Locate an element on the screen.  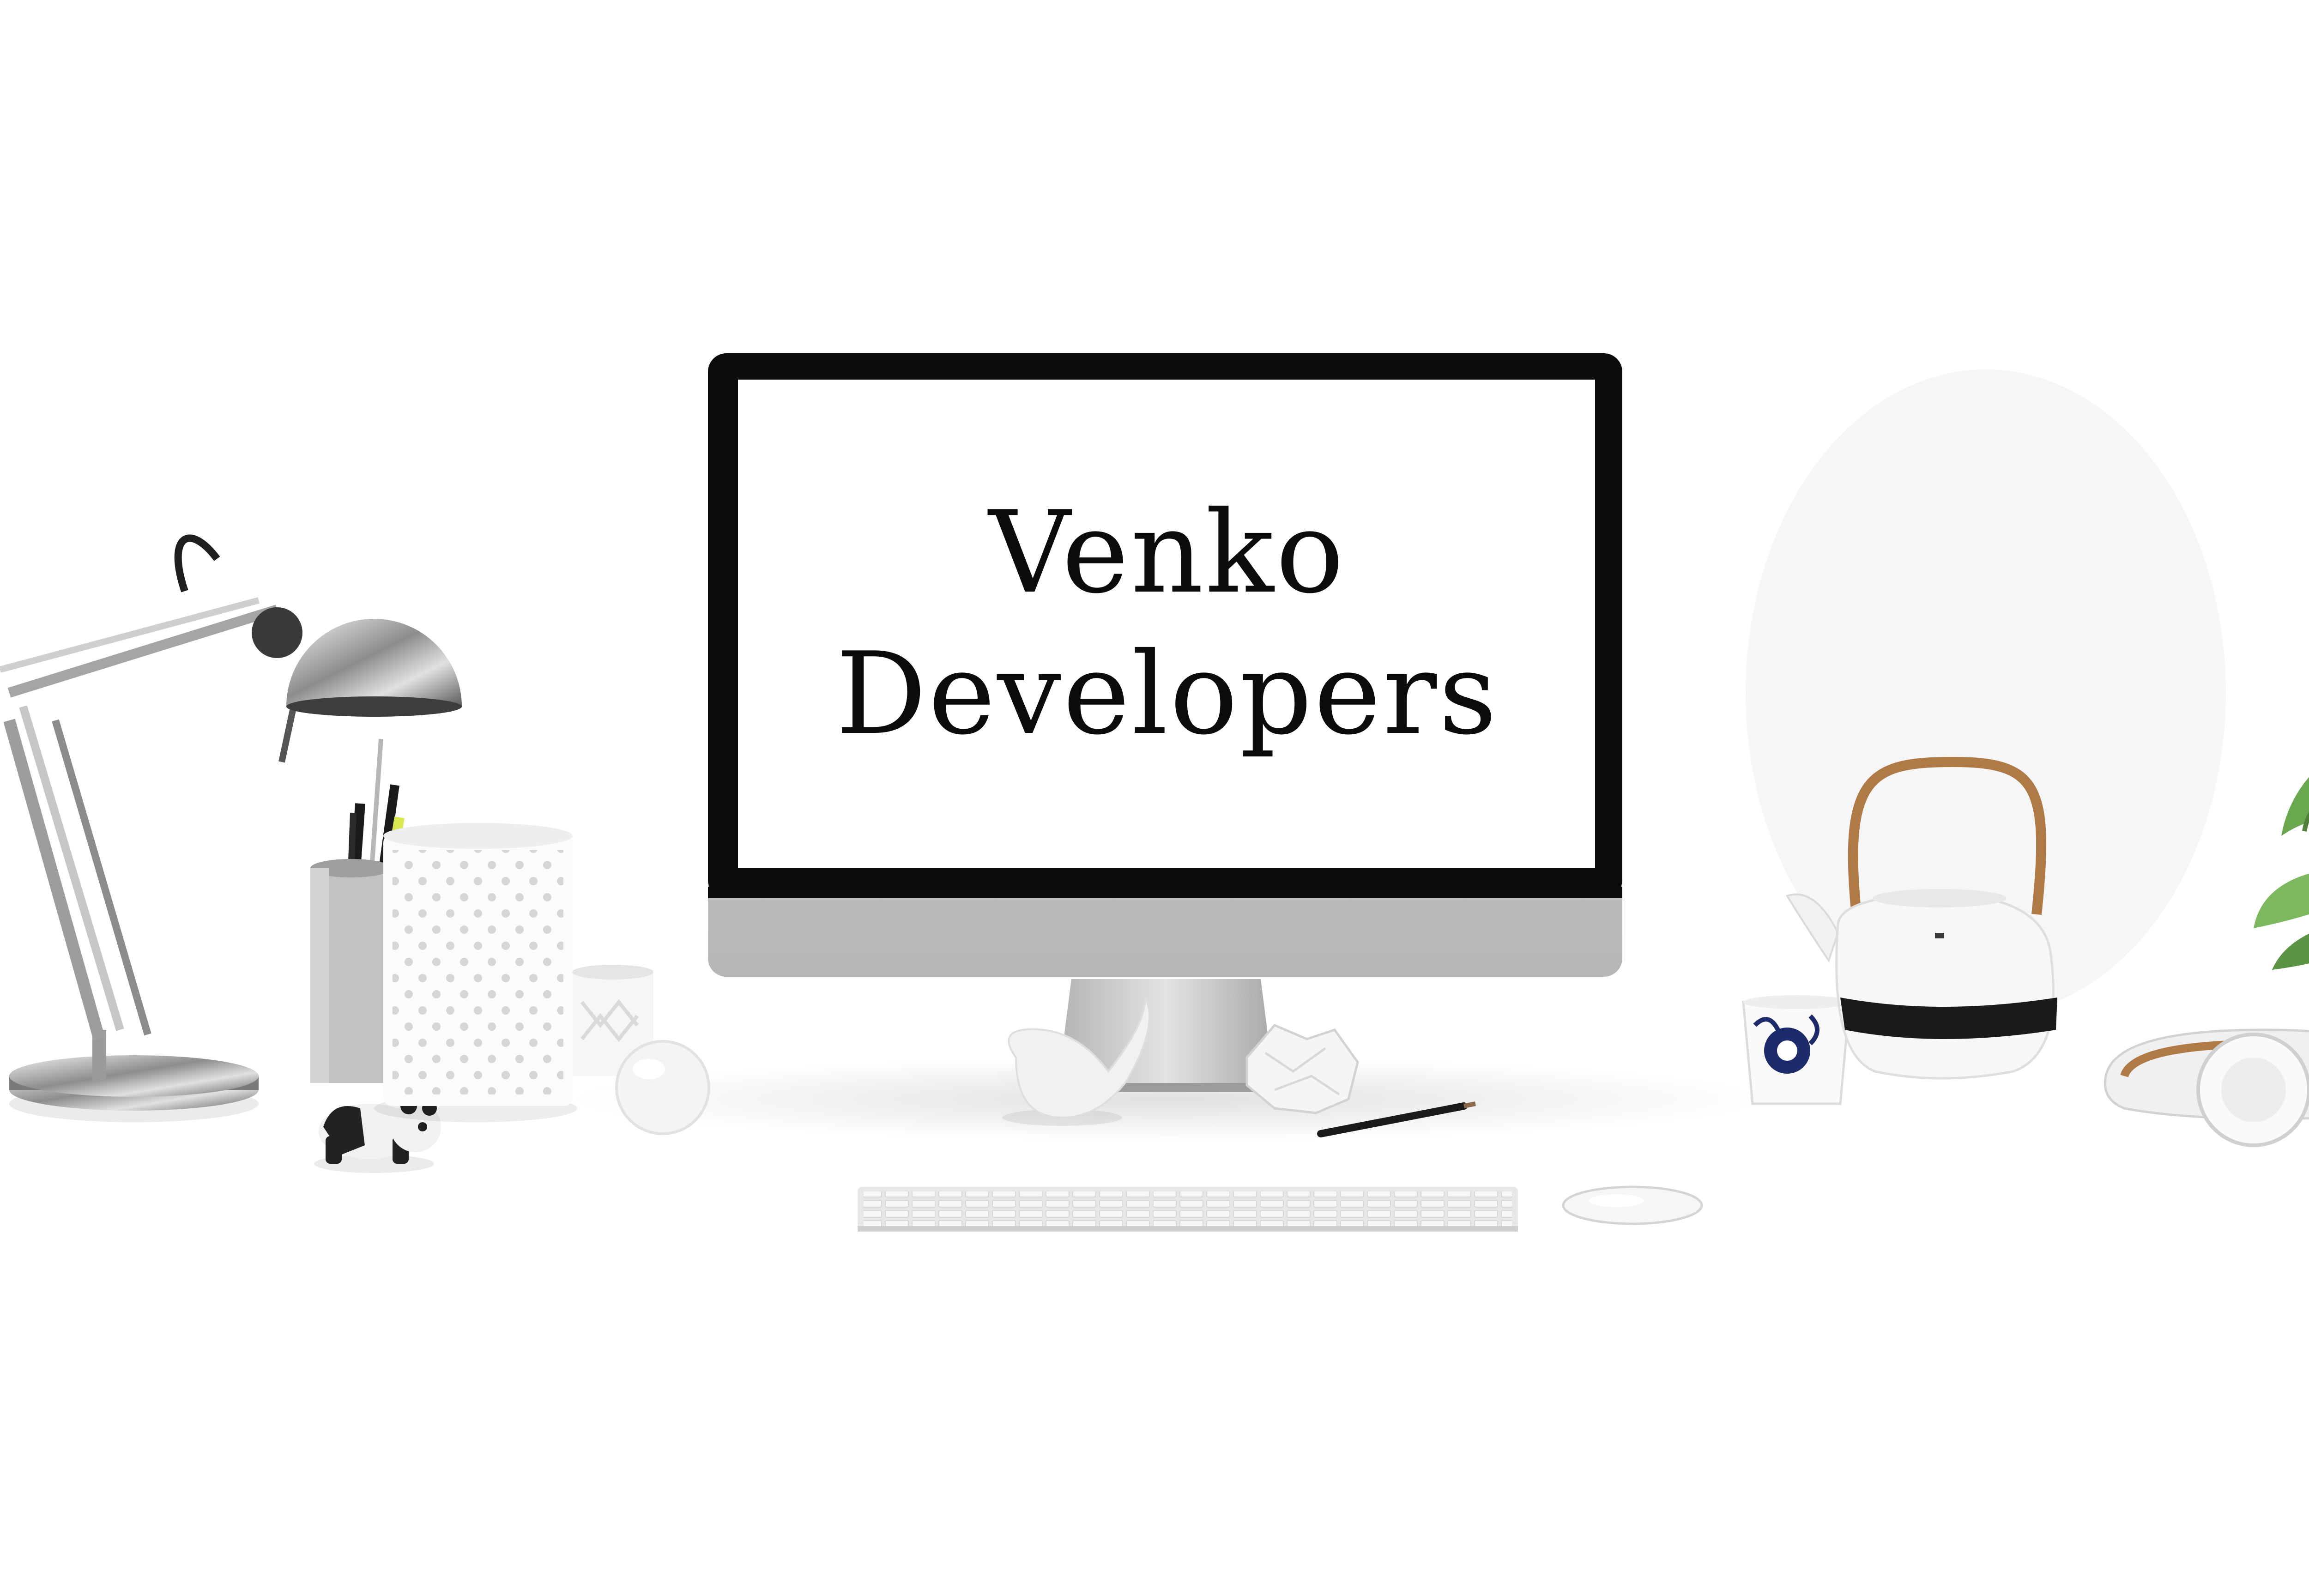
crumpled-paper-icon is located at coordinates (1302, 1068).